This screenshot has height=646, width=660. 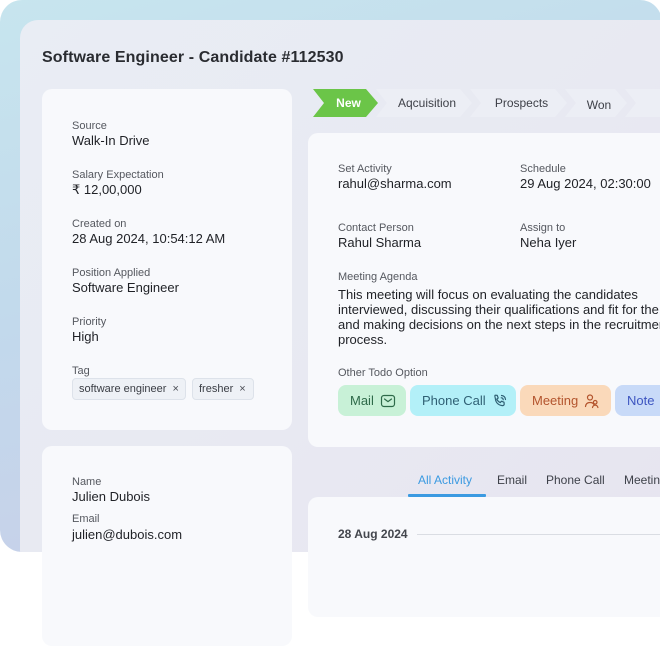 What do you see at coordinates (216, 389) in the screenshot?
I see `tag-text: fresher` at bounding box center [216, 389].